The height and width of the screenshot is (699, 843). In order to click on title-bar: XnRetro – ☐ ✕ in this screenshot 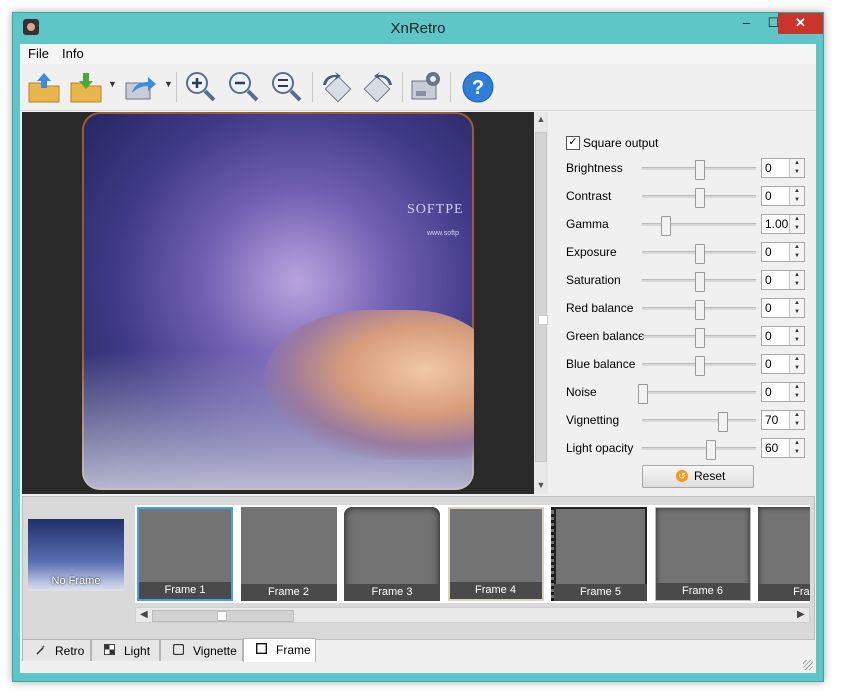, I will do `click(418, 28)`.